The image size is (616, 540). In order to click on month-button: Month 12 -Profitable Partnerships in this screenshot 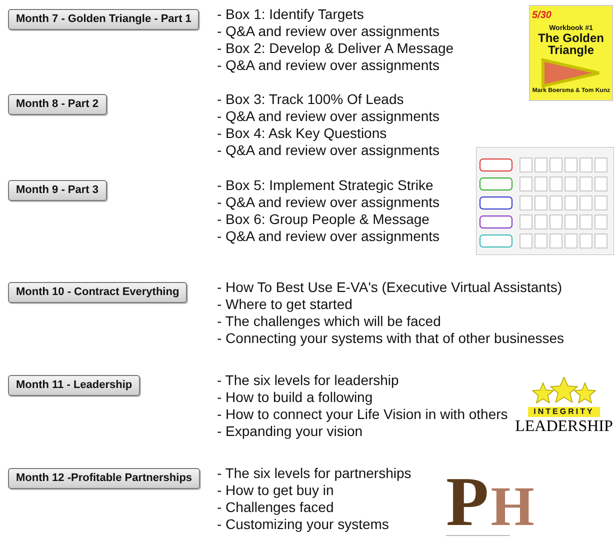, I will do `click(104, 478)`.